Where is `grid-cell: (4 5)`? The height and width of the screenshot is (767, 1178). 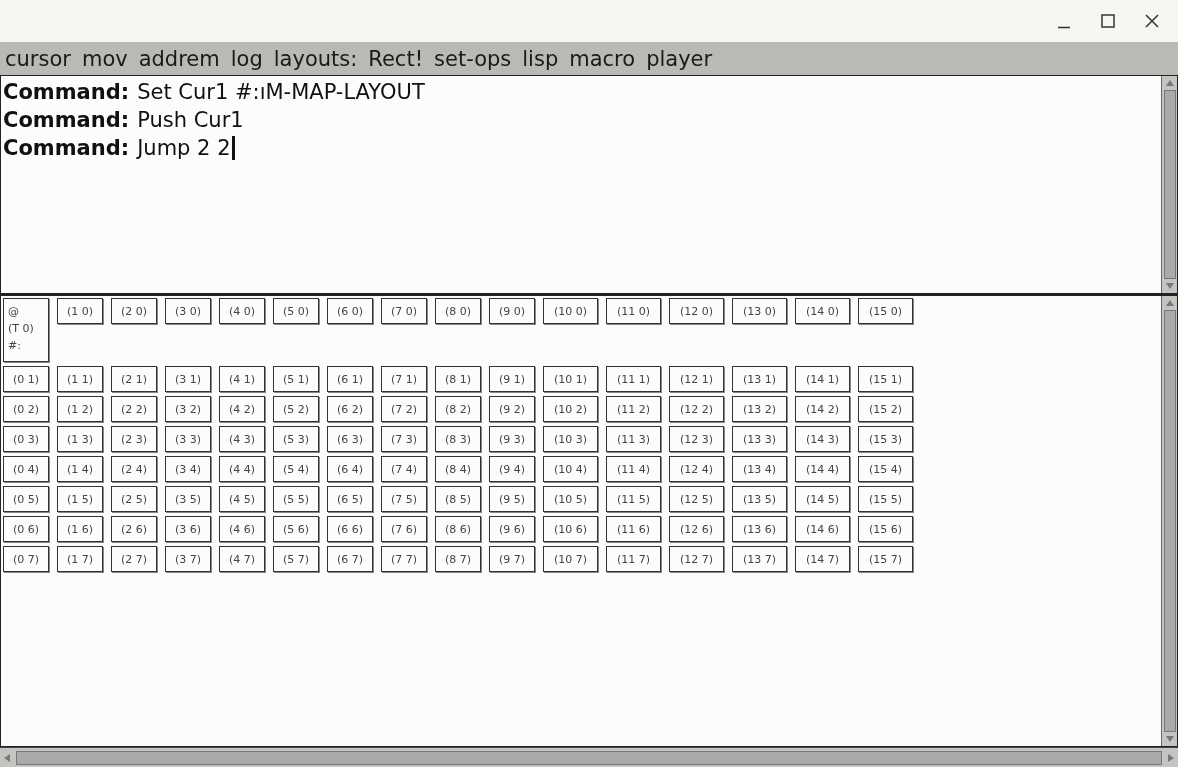 grid-cell: (4 5) is located at coordinates (242, 499).